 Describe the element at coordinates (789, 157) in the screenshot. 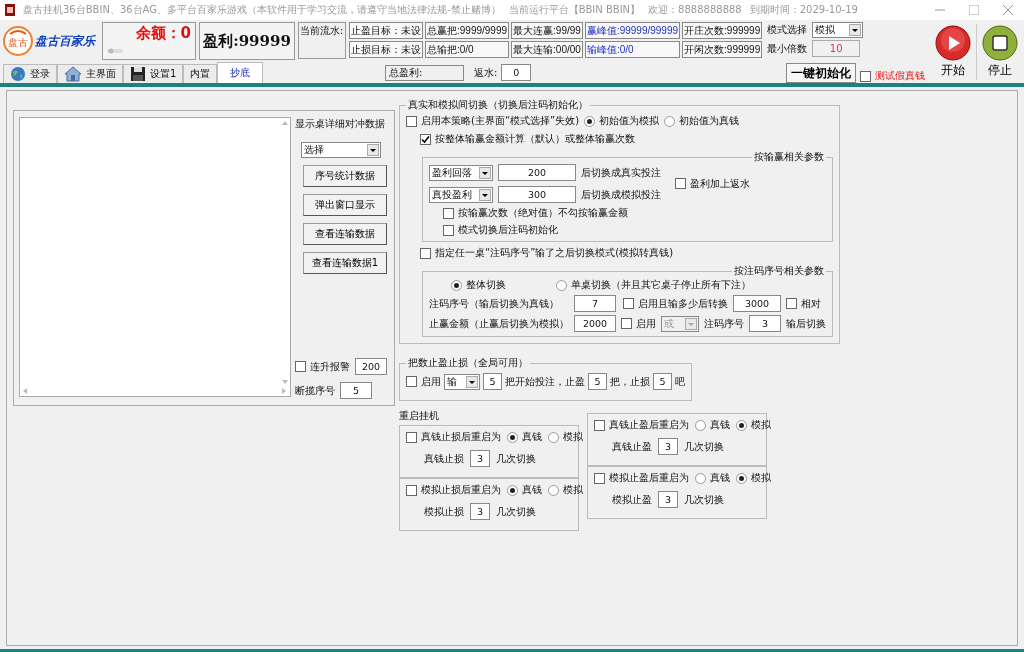

I see `group-title: 按输赢相关参数` at that location.